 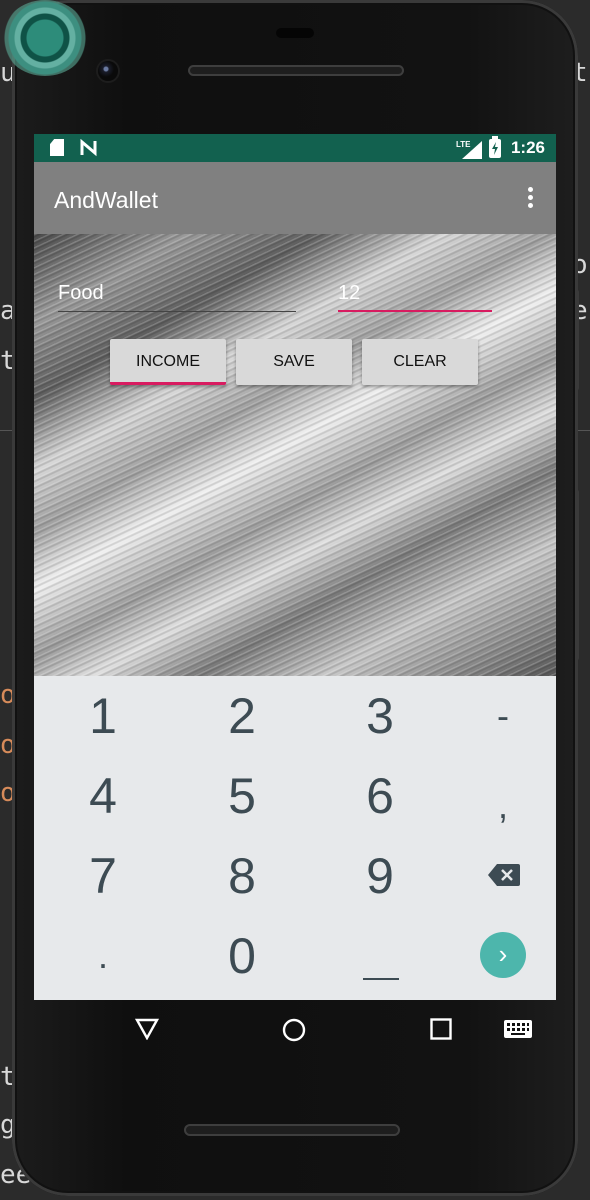 What do you see at coordinates (168, 362) in the screenshot?
I see `income-button: INCOME` at bounding box center [168, 362].